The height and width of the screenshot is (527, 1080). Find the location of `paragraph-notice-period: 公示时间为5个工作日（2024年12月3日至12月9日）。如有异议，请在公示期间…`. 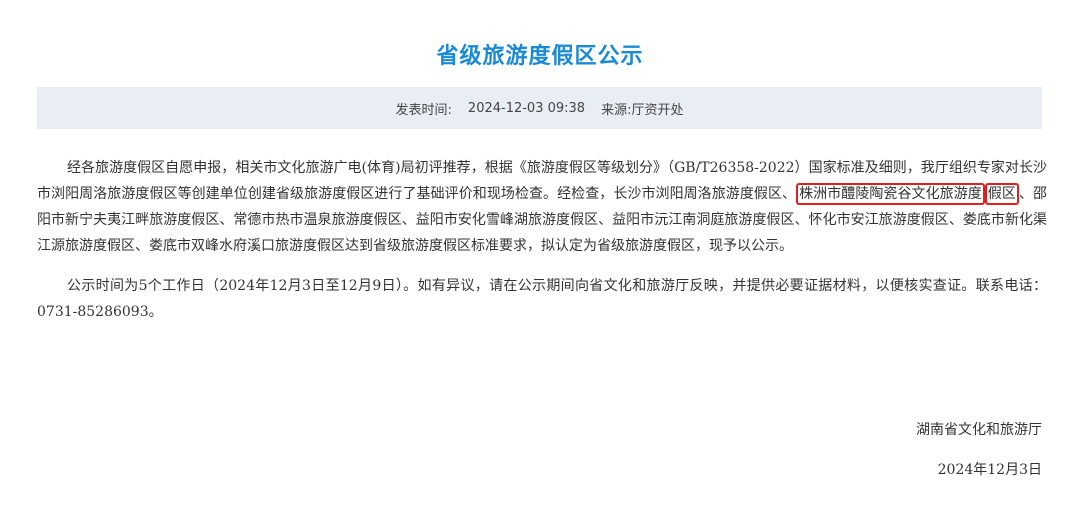

paragraph-notice-period: 公示时间为5个工作日（2024年12月3日至12月9日）。如有异议，请在公示期间… is located at coordinates (542, 299).